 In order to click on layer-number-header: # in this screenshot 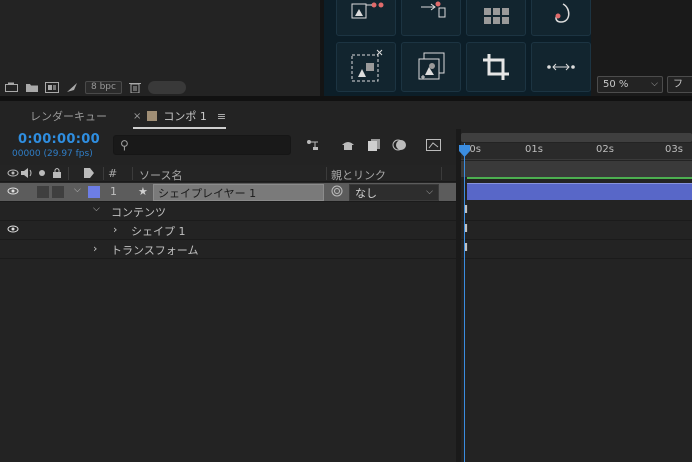, I will do `click(113, 173)`.